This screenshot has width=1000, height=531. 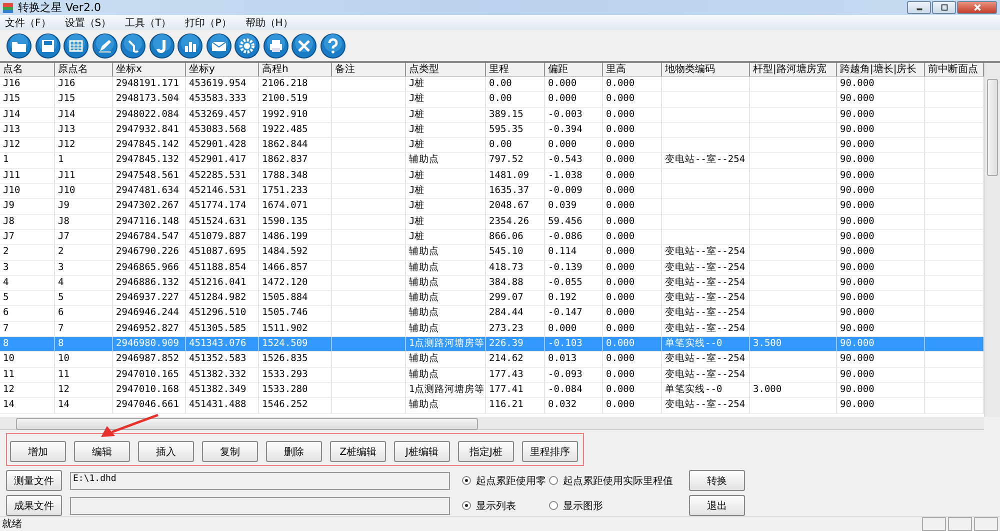 What do you see at coordinates (333, 45) in the screenshot?
I see `help-icon` at bounding box center [333, 45].